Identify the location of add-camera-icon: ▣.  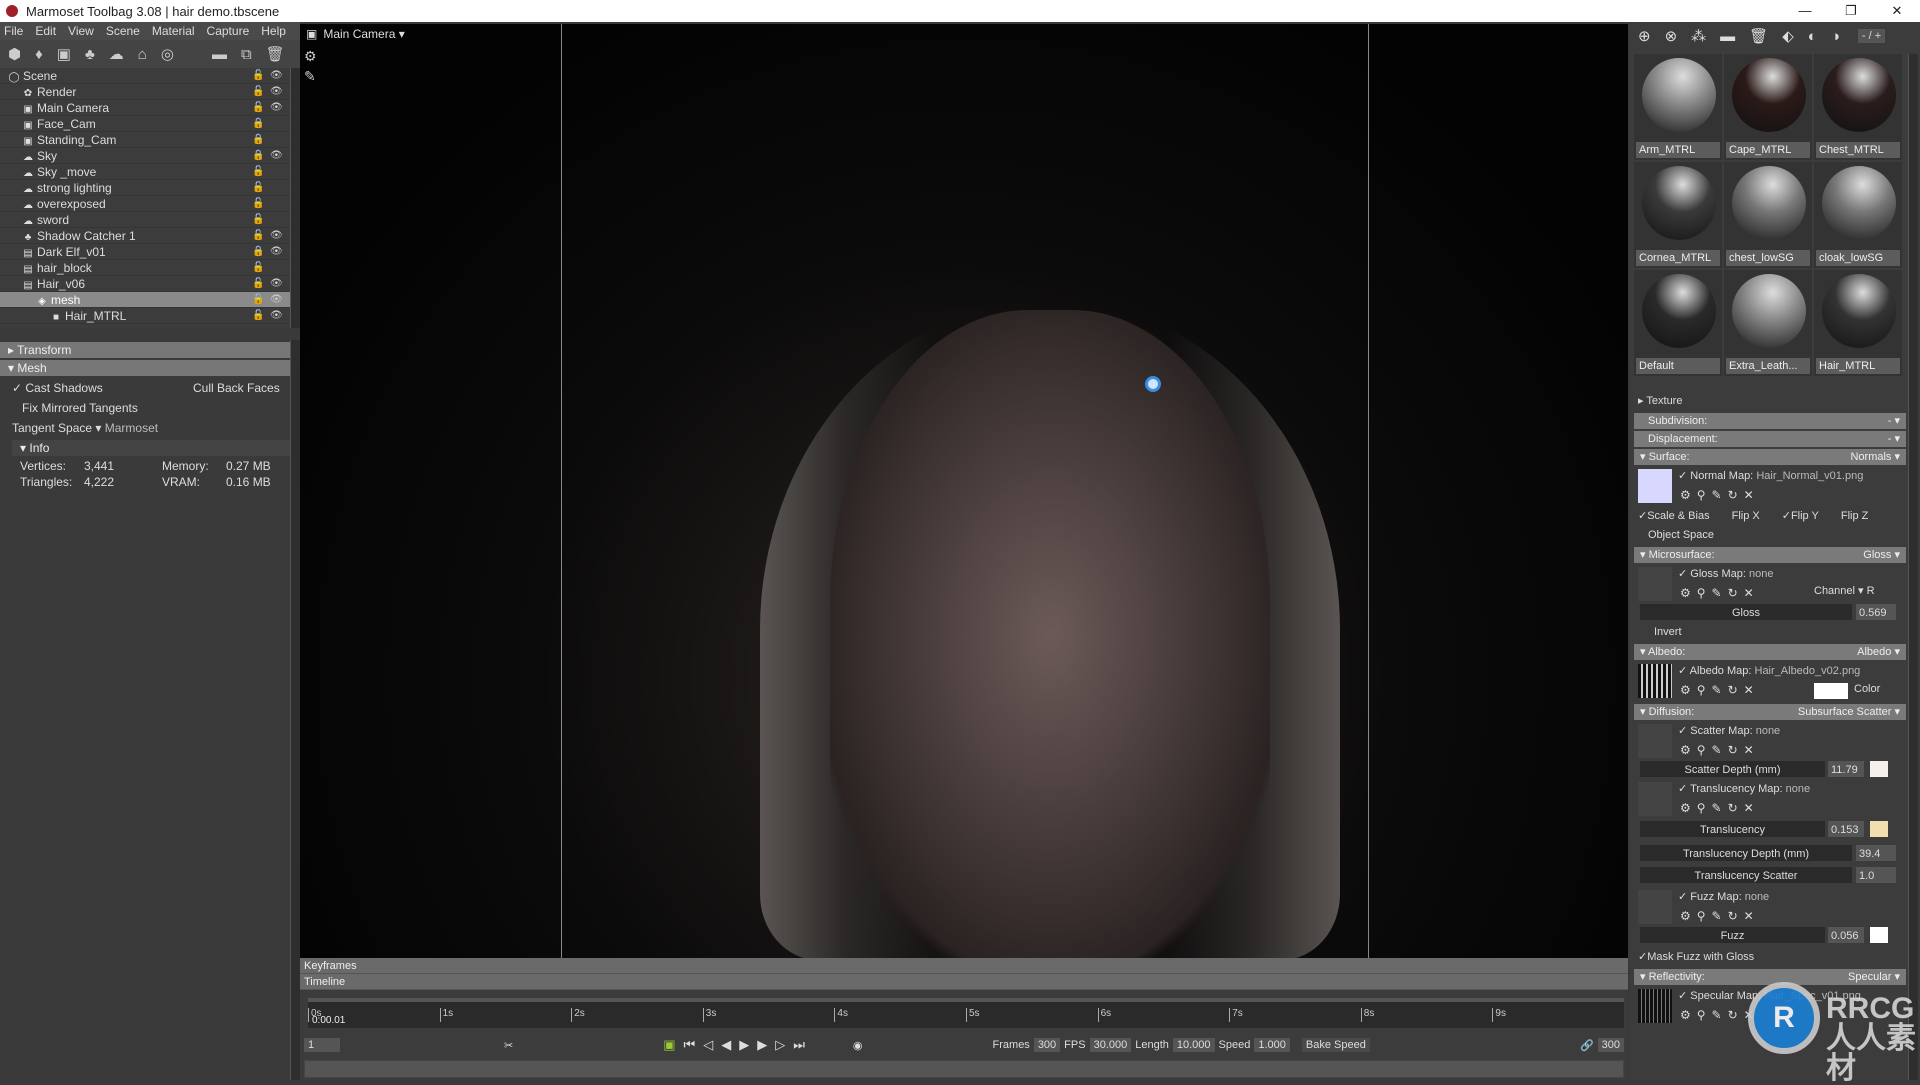
(64, 54).